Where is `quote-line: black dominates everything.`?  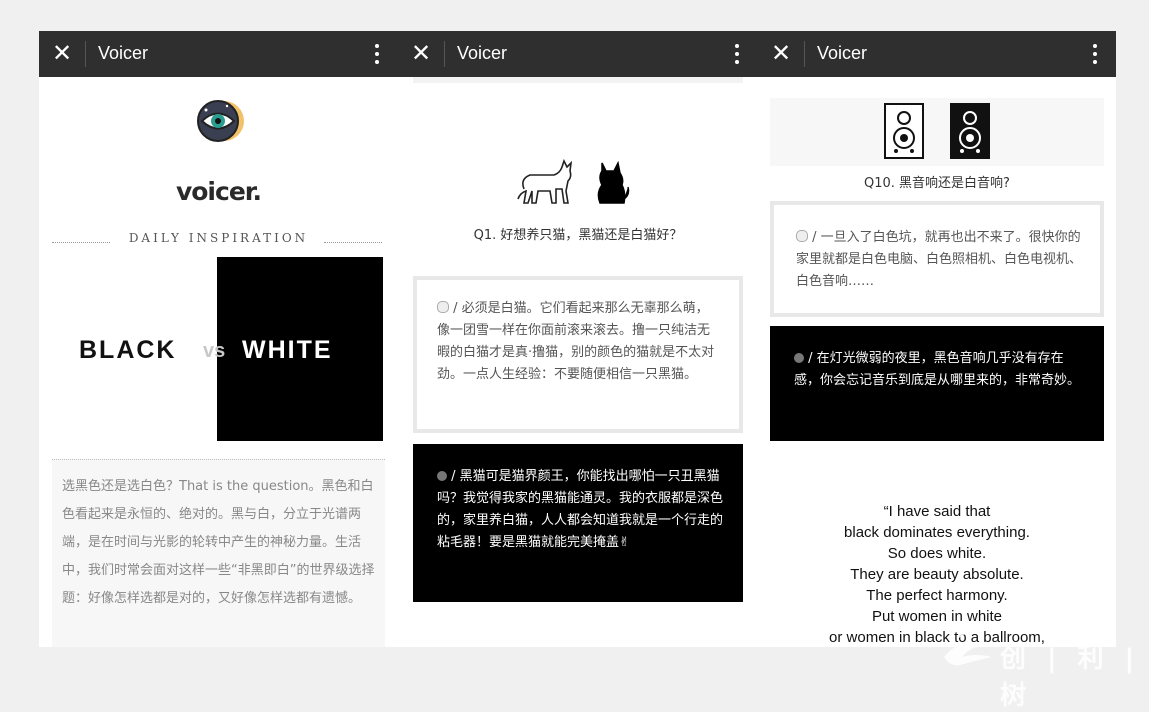 quote-line: black dominates everything. is located at coordinates (937, 532).